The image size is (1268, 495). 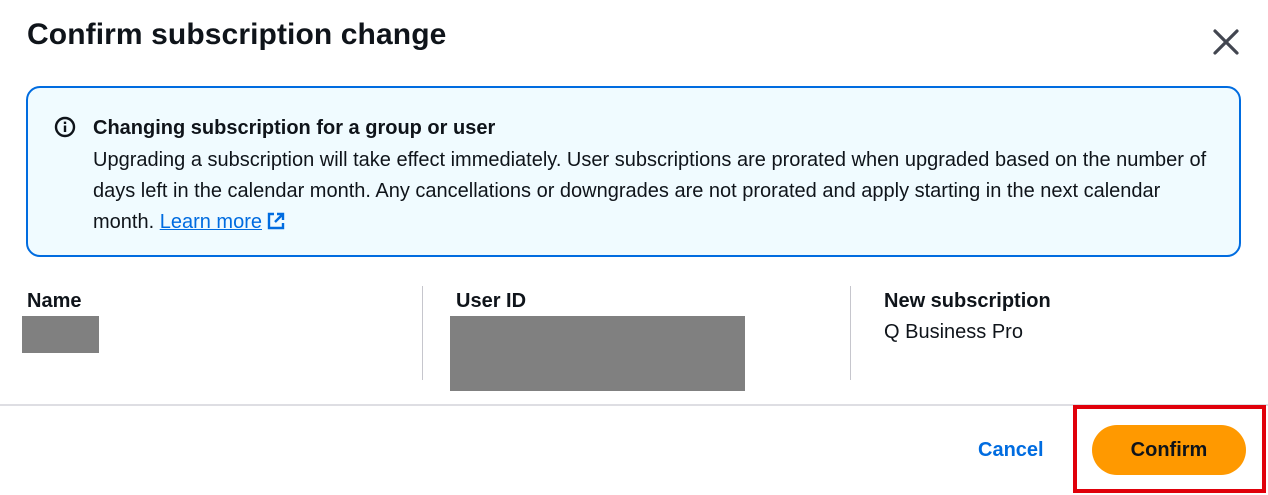 What do you see at coordinates (491, 301) in the screenshot?
I see `user-id-label: User ID` at bounding box center [491, 301].